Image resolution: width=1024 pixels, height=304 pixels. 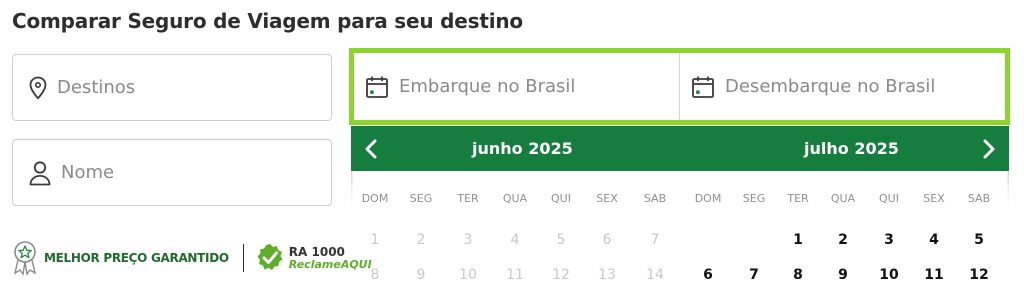 What do you see at coordinates (934, 240) in the screenshot?
I see `calendar-day: 4` at bounding box center [934, 240].